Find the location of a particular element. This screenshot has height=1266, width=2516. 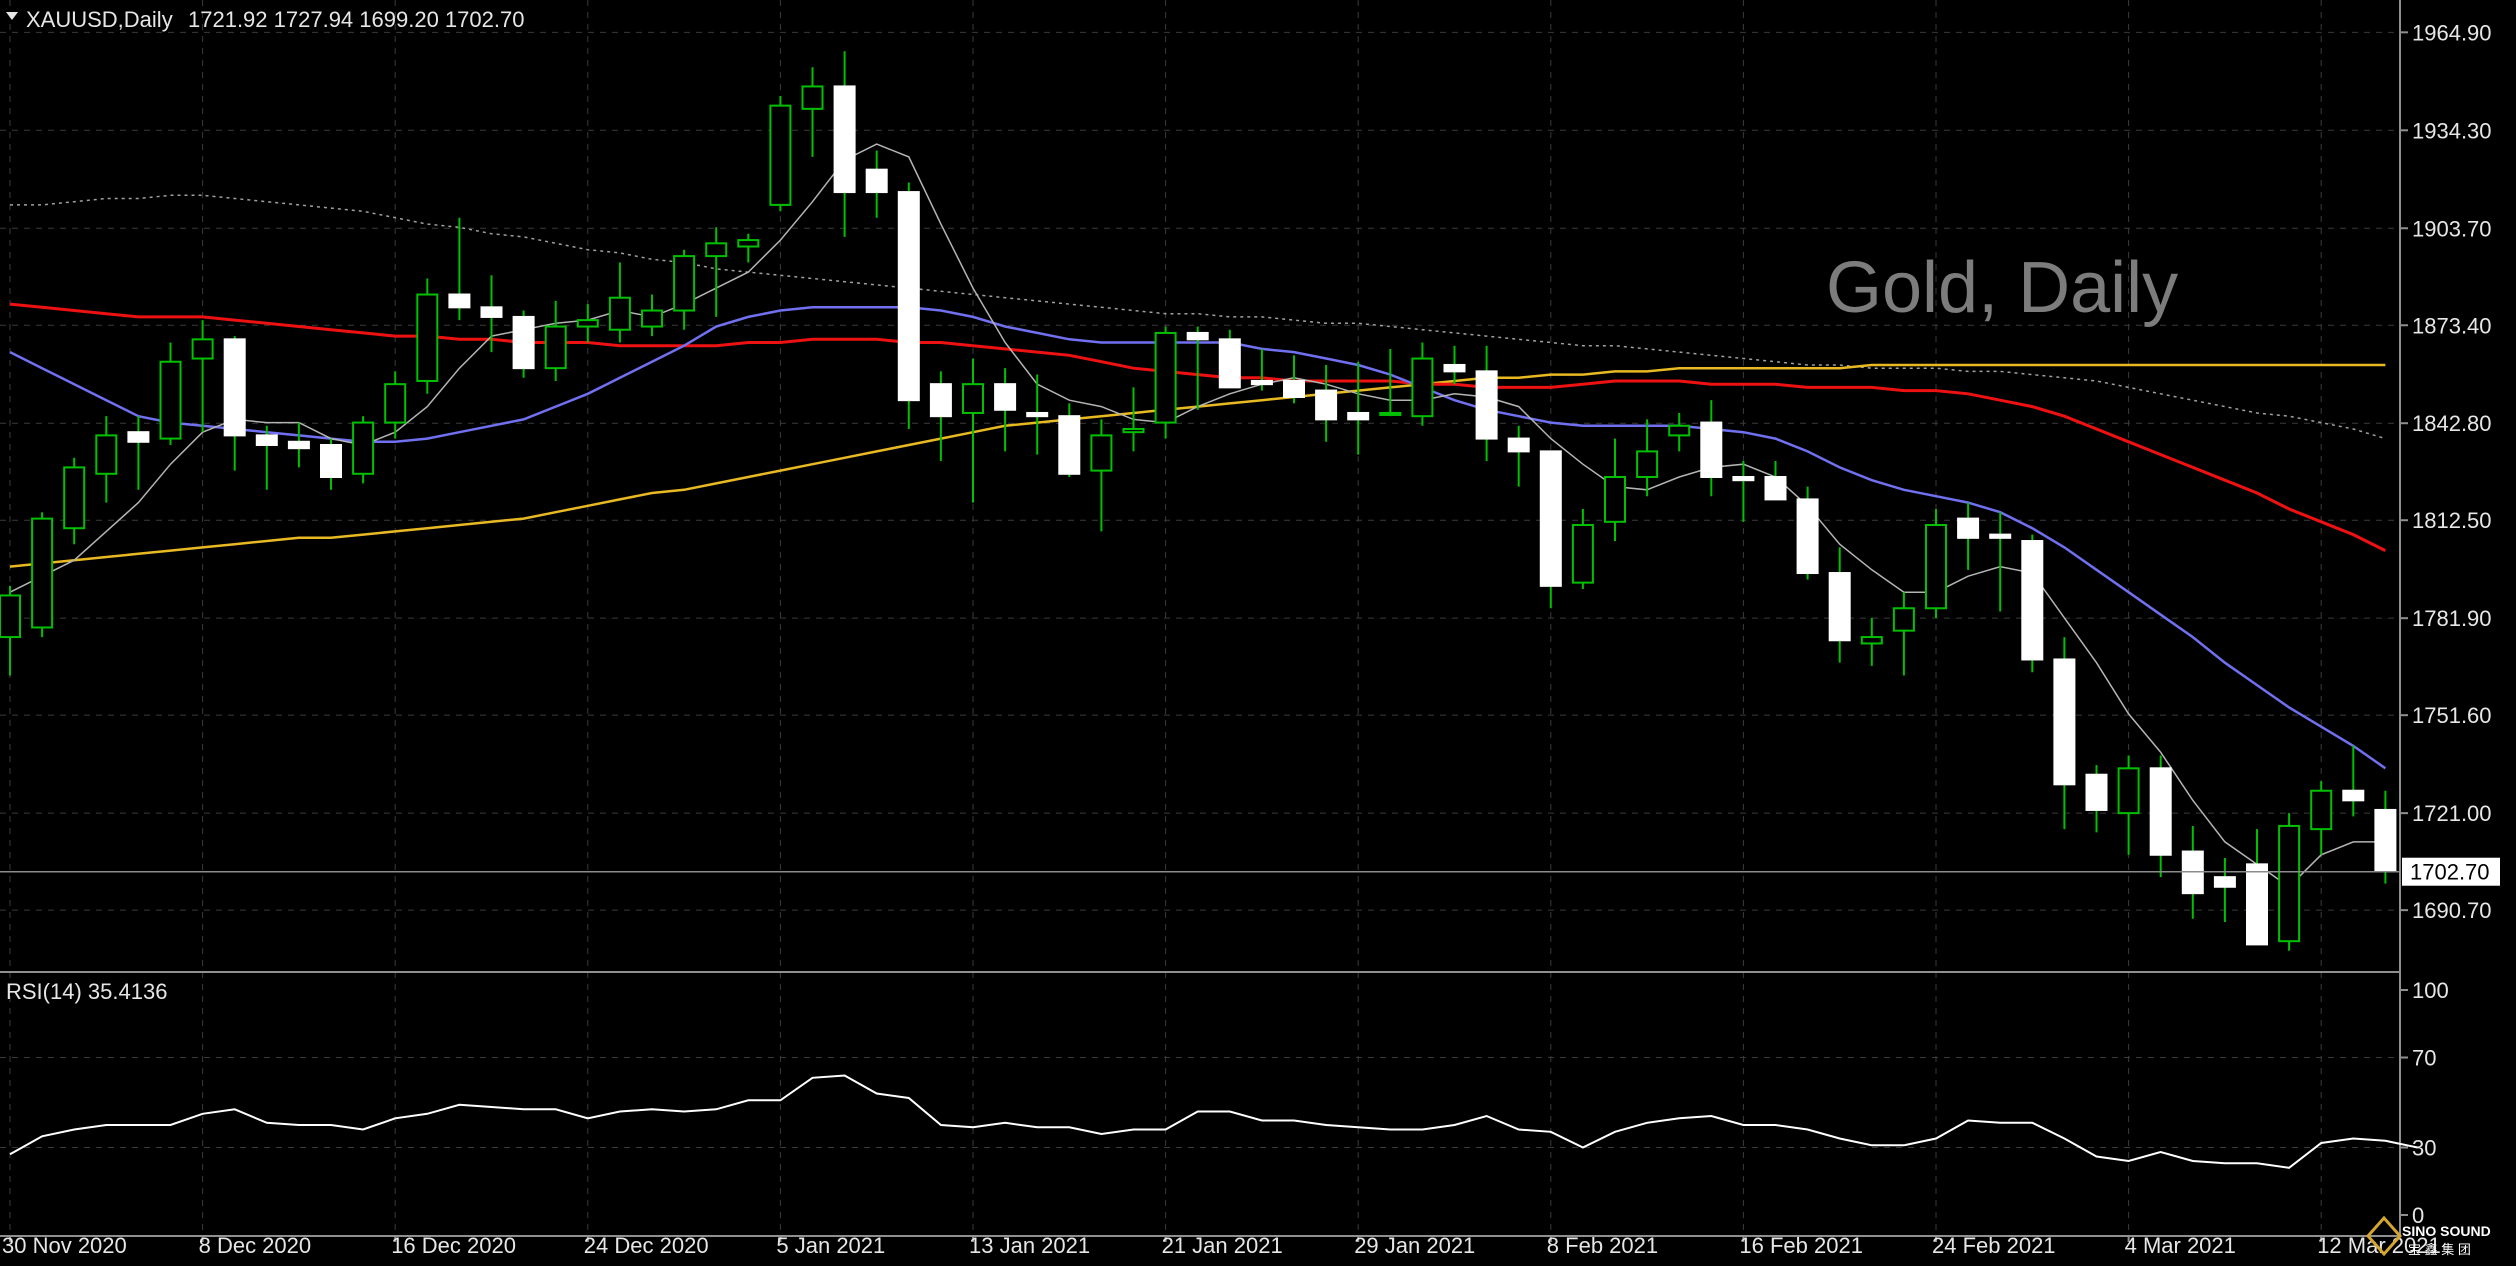

last-price-tag: 1702.70 is located at coordinates (2451, 871).